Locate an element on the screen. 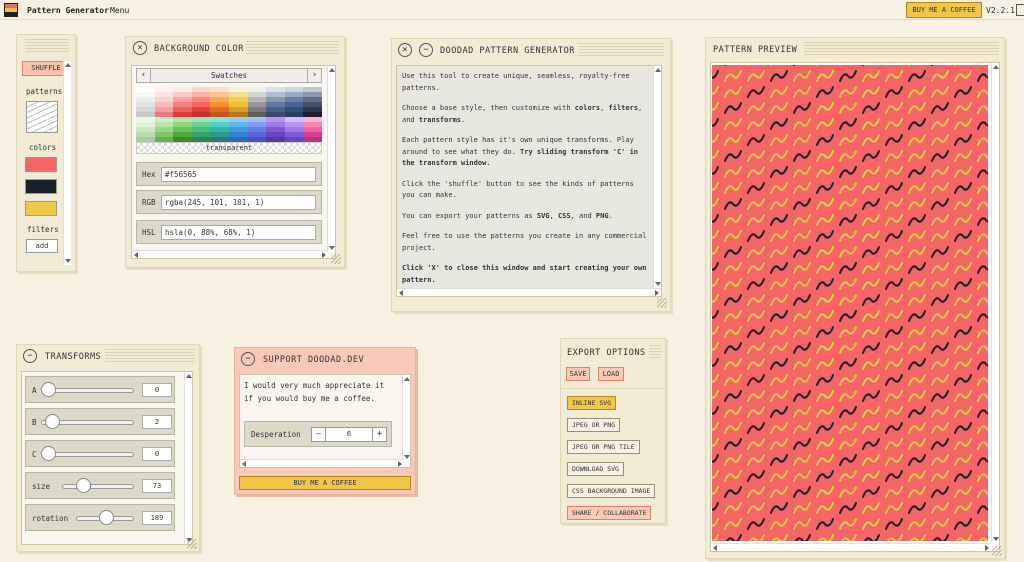  hex-row: Hex #f56565 is located at coordinates (229, 174).